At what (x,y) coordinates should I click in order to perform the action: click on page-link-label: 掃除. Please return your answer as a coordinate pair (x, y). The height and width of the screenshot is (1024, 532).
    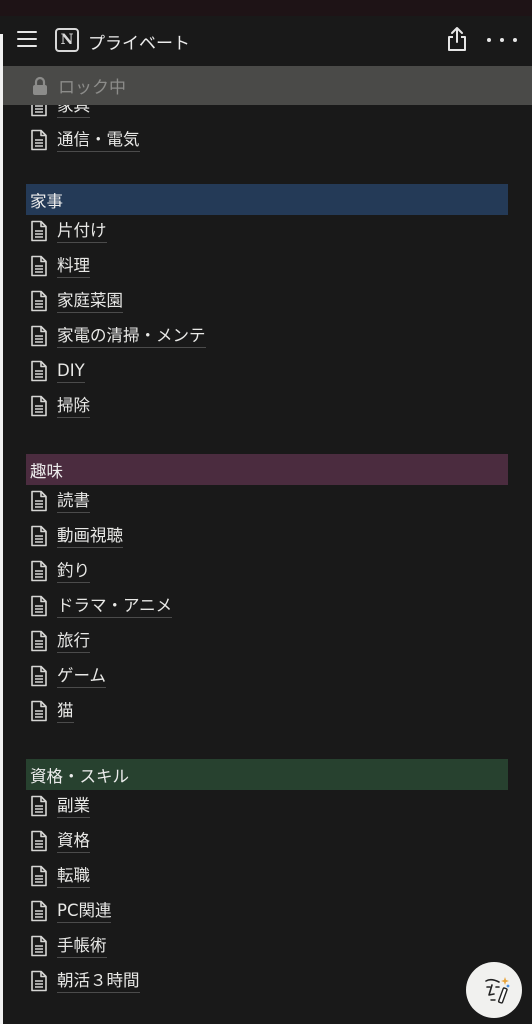
    Looking at the image, I should click on (73, 406).